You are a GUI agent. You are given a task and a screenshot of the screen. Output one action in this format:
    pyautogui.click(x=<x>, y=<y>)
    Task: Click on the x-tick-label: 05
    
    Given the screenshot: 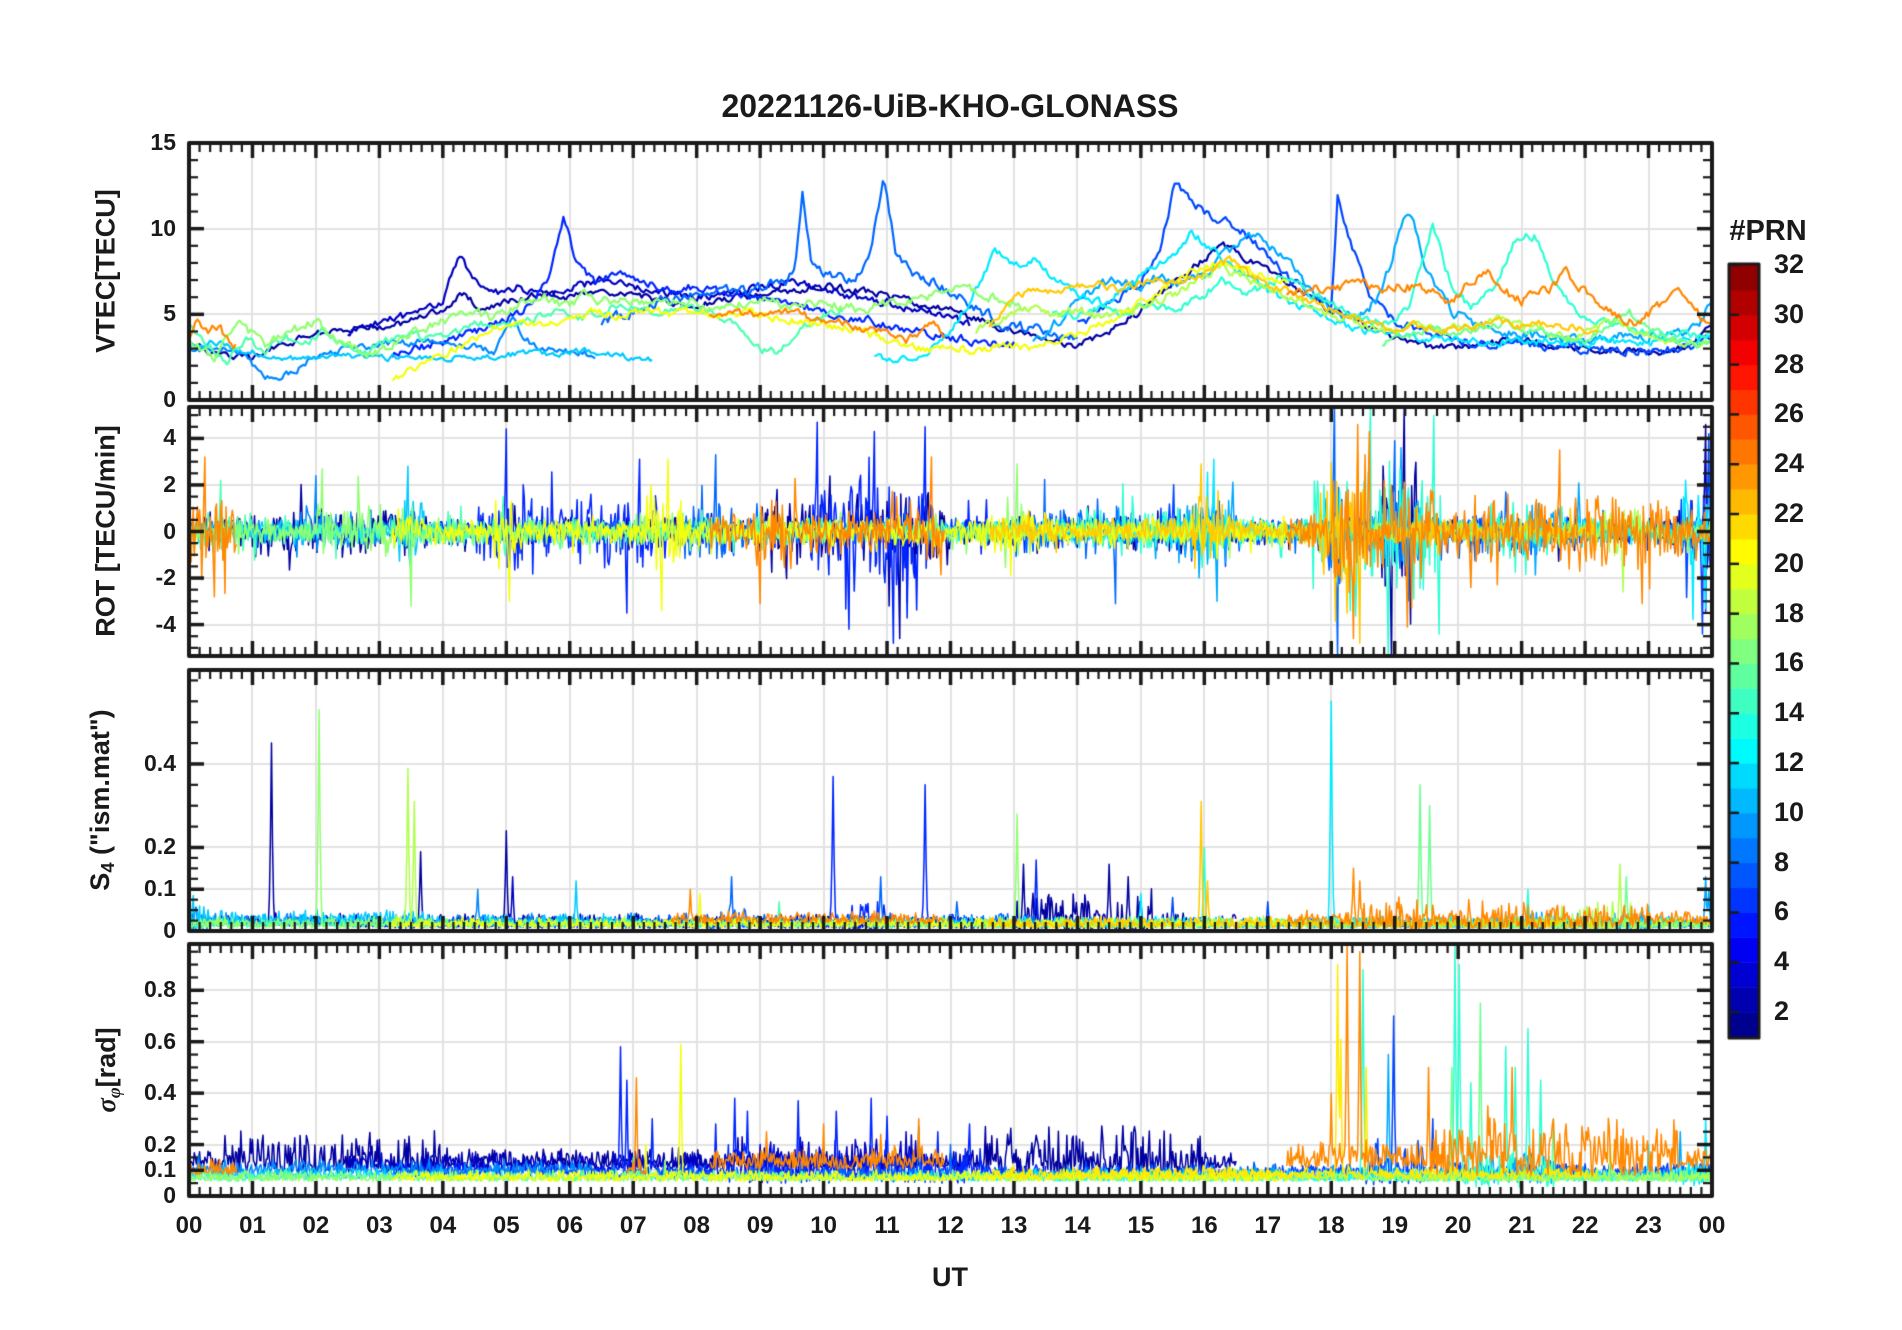 What is the action you would take?
    pyautogui.click(x=506, y=1225)
    